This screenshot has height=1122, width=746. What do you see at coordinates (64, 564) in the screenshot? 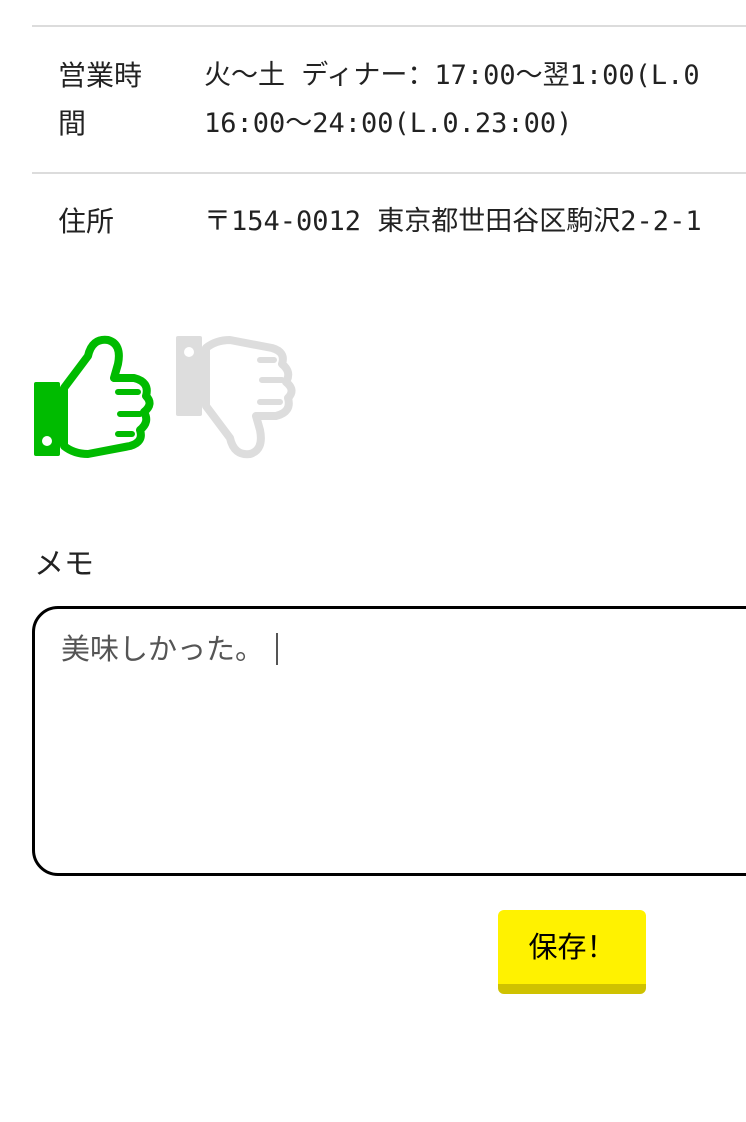
I see `memo-label: メモ` at bounding box center [64, 564].